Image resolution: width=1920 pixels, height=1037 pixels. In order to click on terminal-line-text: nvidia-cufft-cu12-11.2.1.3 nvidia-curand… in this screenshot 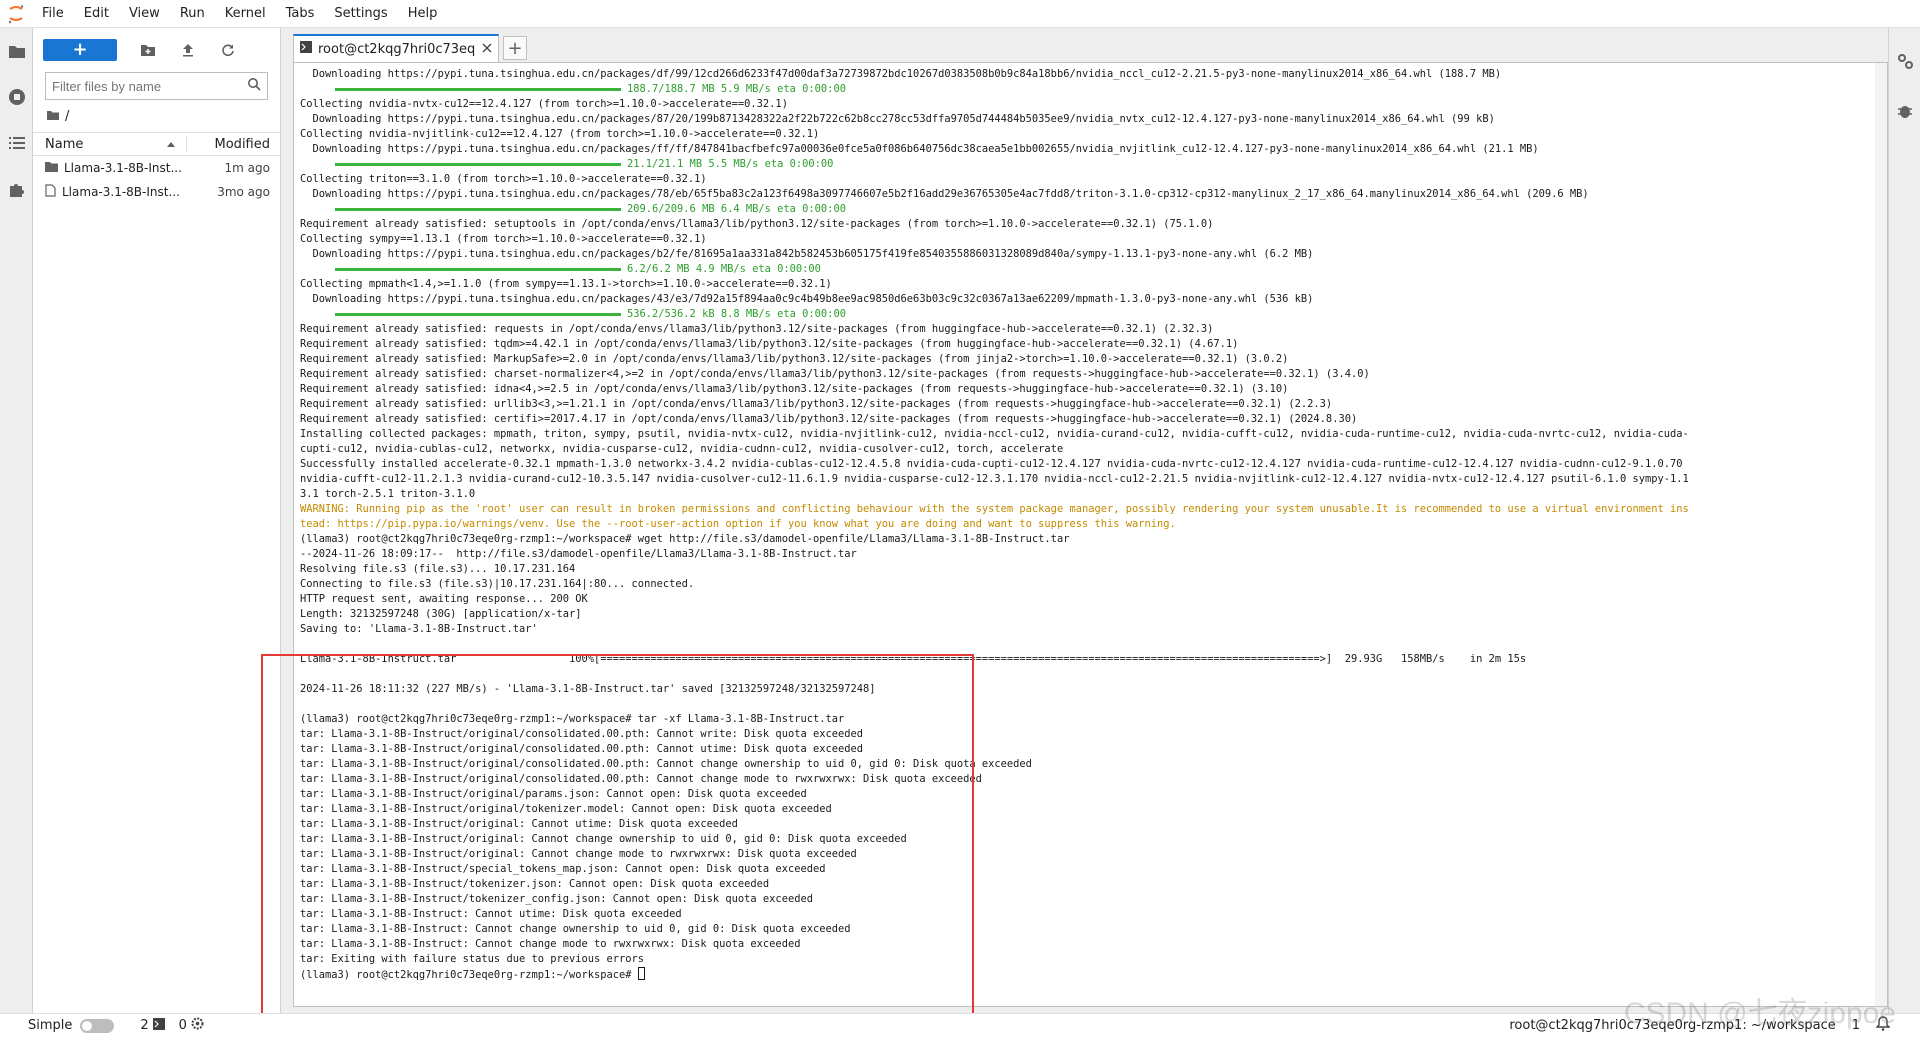, I will do `click(994, 479)`.